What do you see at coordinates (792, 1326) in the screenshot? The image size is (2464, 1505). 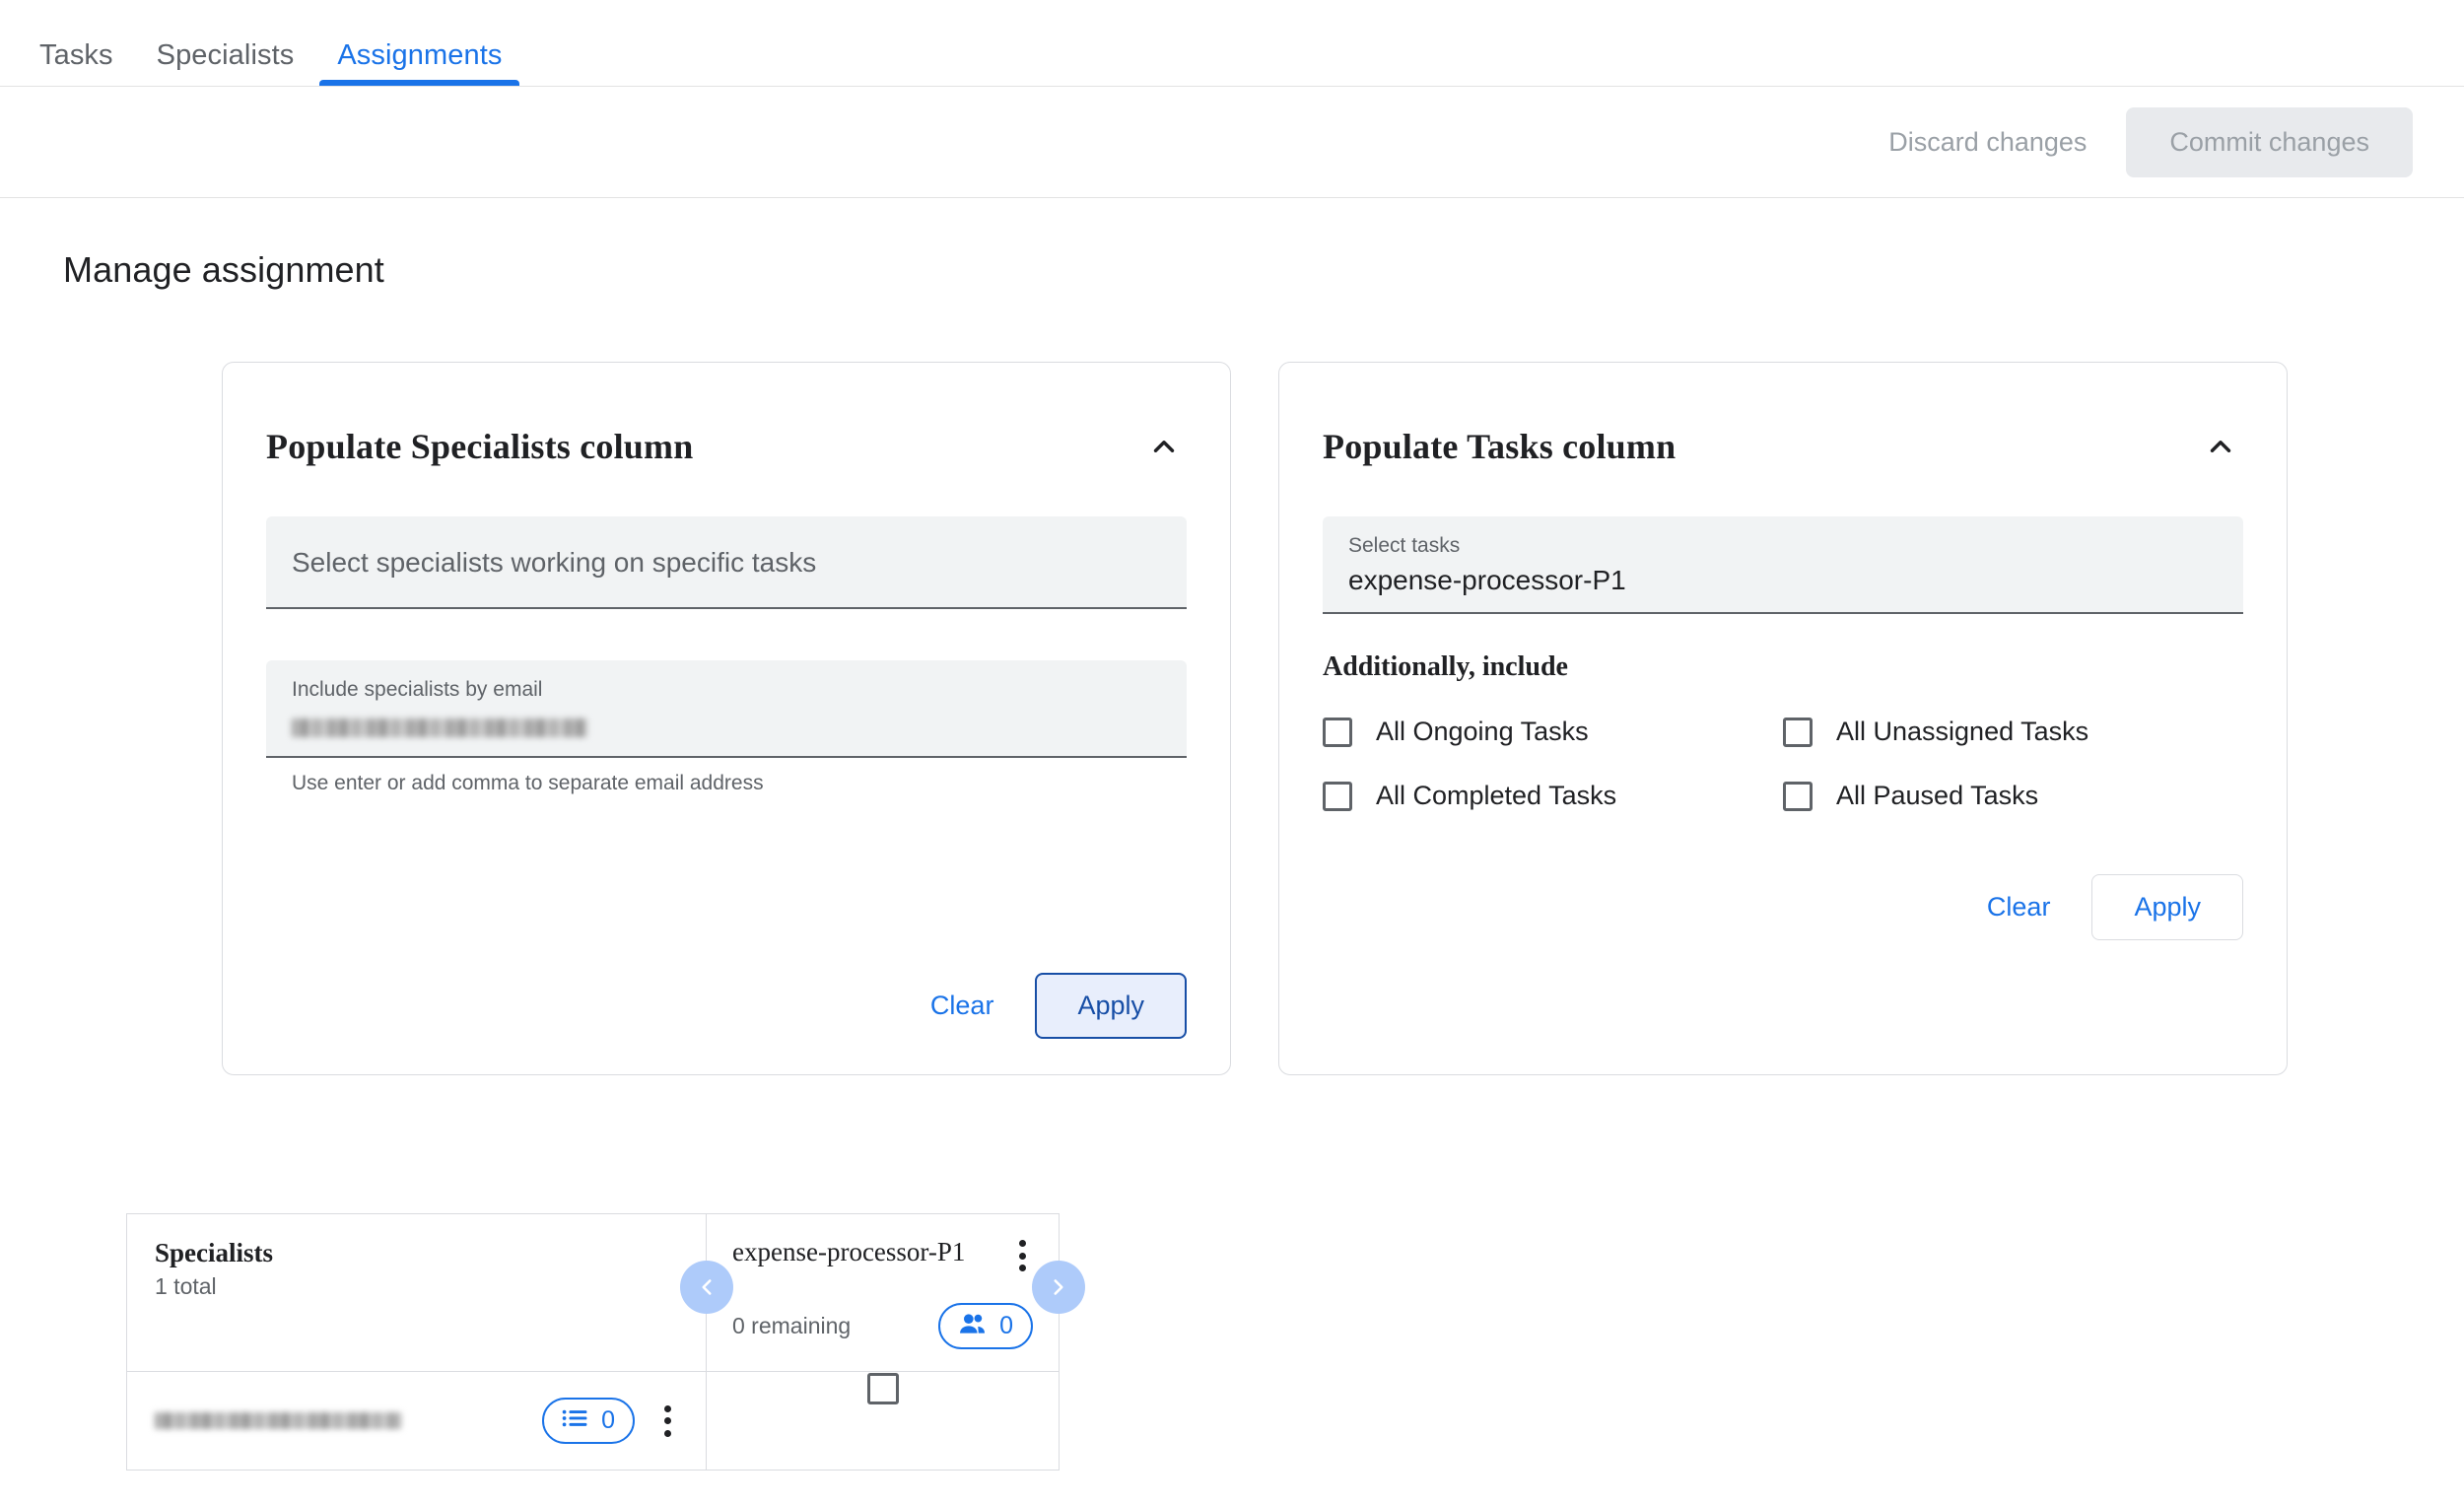 I see `task-remaining-count: 0 remaining` at bounding box center [792, 1326].